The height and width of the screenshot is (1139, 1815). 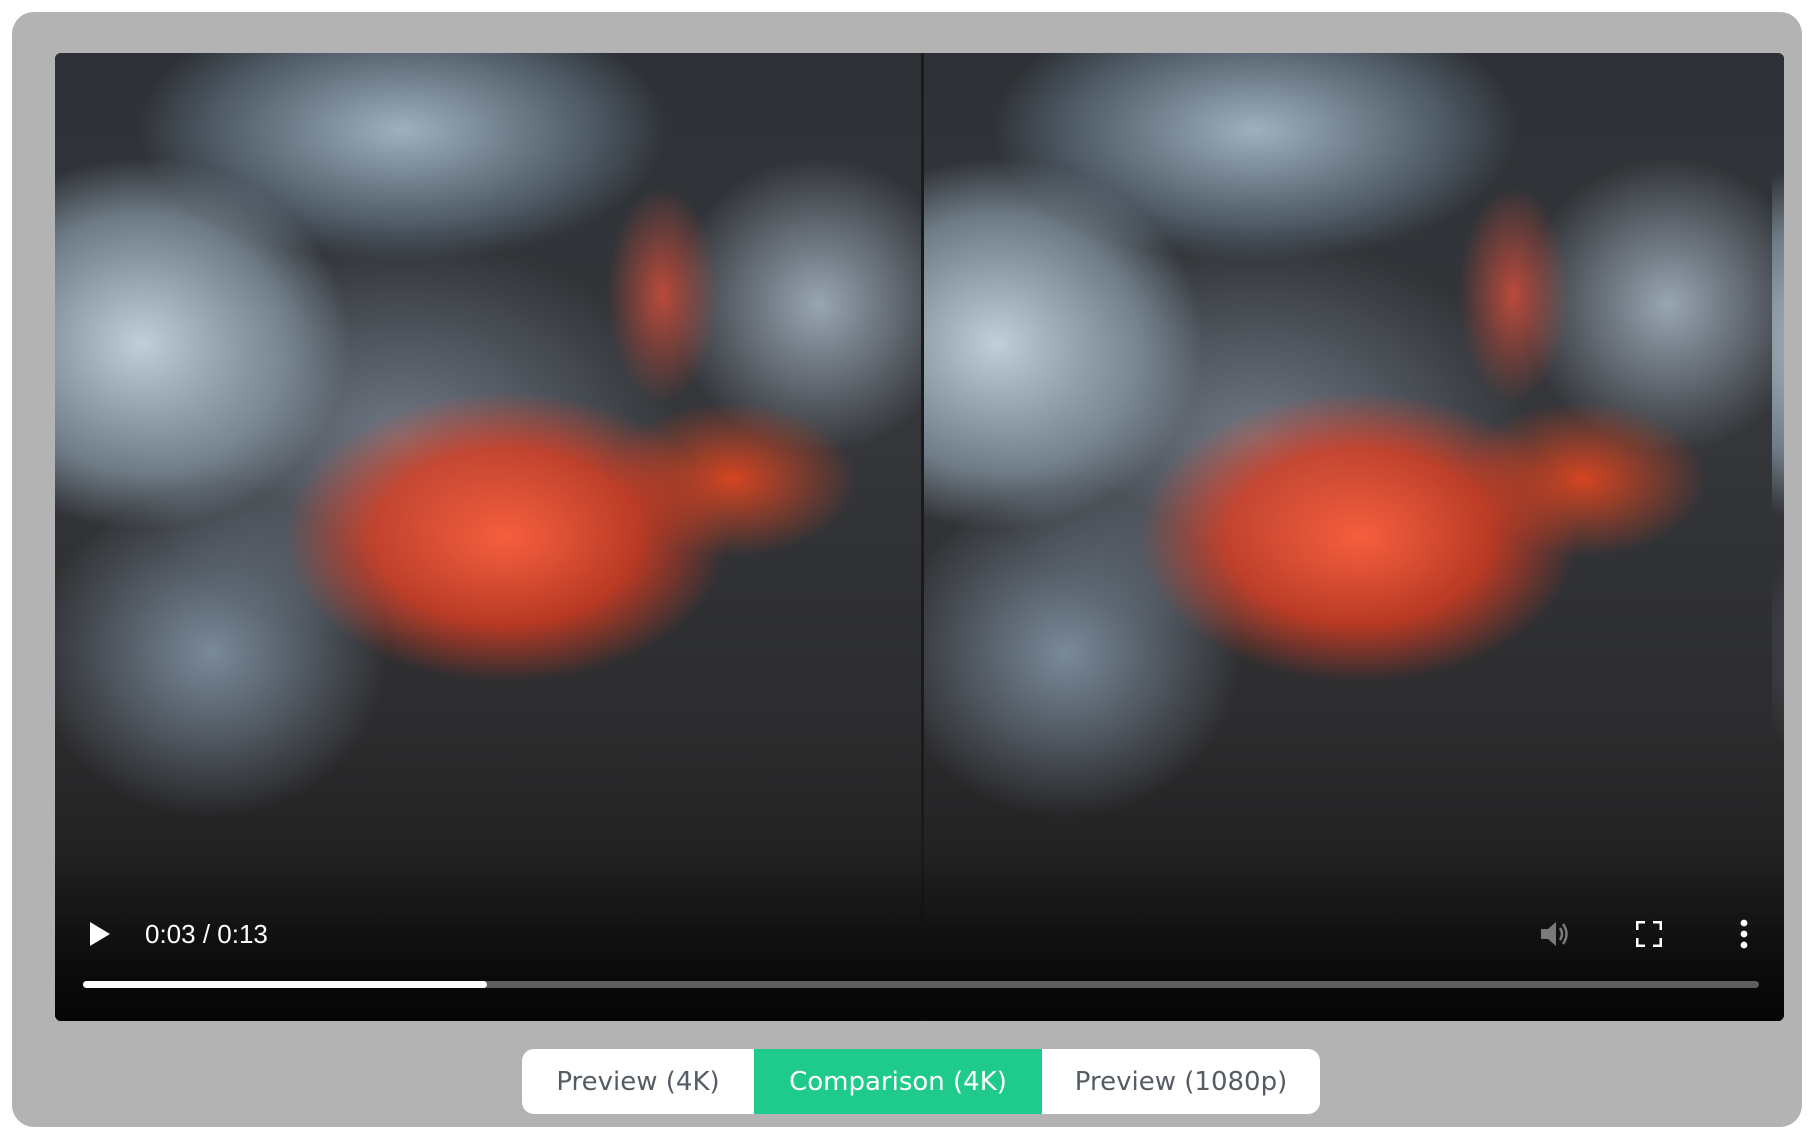 What do you see at coordinates (206, 934) in the screenshot?
I see `time-display: 0:03 / 0:13` at bounding box center [206, 934].